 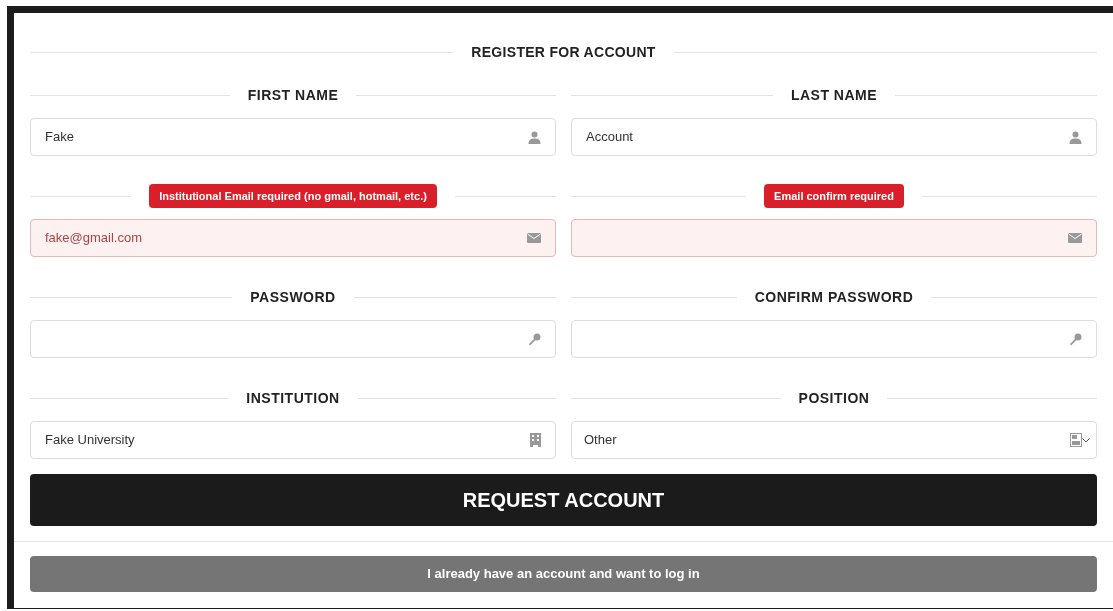 What do you see at coordinates (293, 238) in the screenshot?
I see `input-field: fake@gmail.com` at bounding box center [293, 238].